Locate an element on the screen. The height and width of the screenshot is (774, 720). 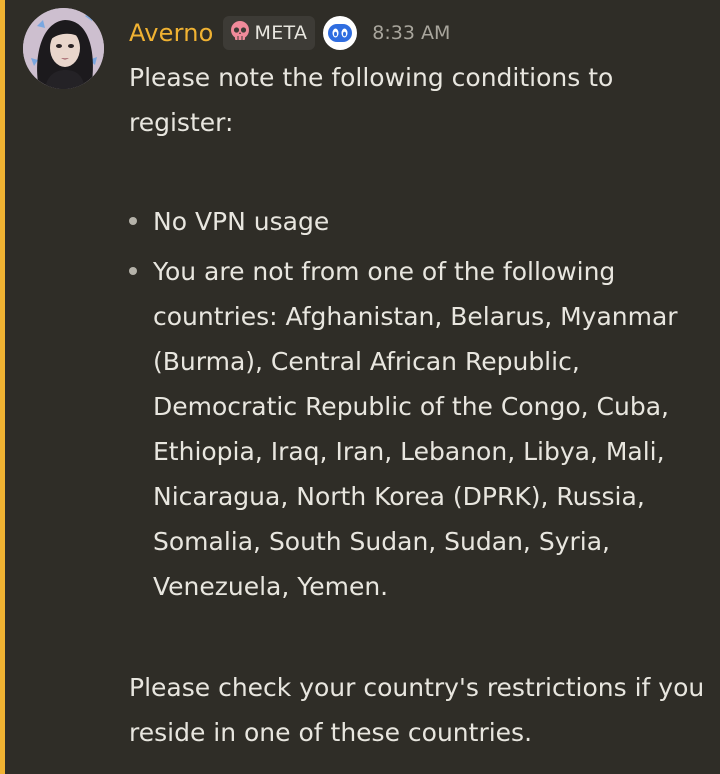
message-timestamp: 8:33 AM is located at coordinates (411, 33).